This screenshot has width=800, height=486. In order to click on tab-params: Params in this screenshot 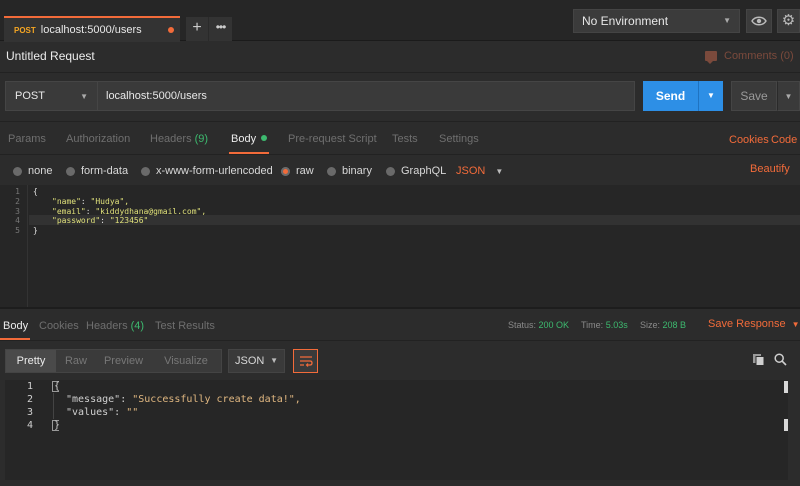, I will do `click(27, 139)`.